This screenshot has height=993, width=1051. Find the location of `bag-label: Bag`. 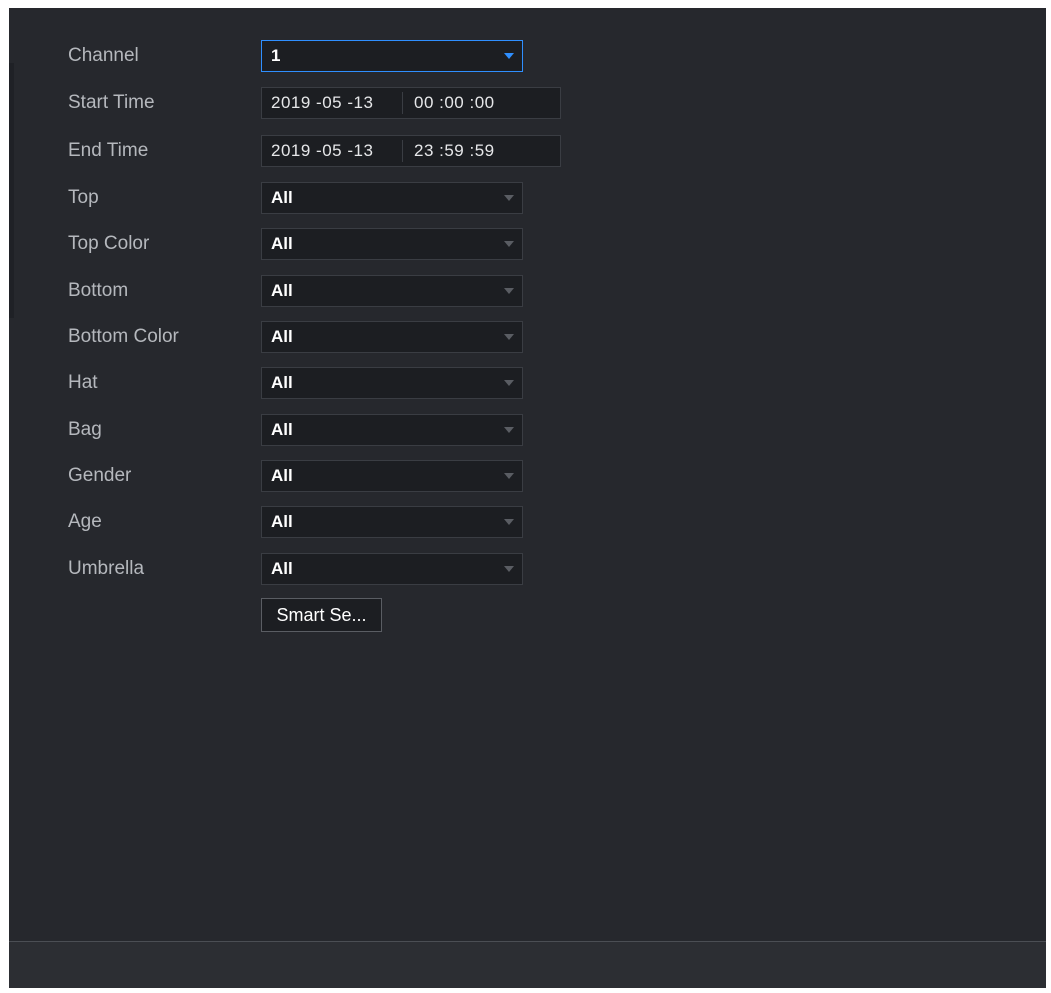

bag-label: Bag is located at coordinates (85, 429).